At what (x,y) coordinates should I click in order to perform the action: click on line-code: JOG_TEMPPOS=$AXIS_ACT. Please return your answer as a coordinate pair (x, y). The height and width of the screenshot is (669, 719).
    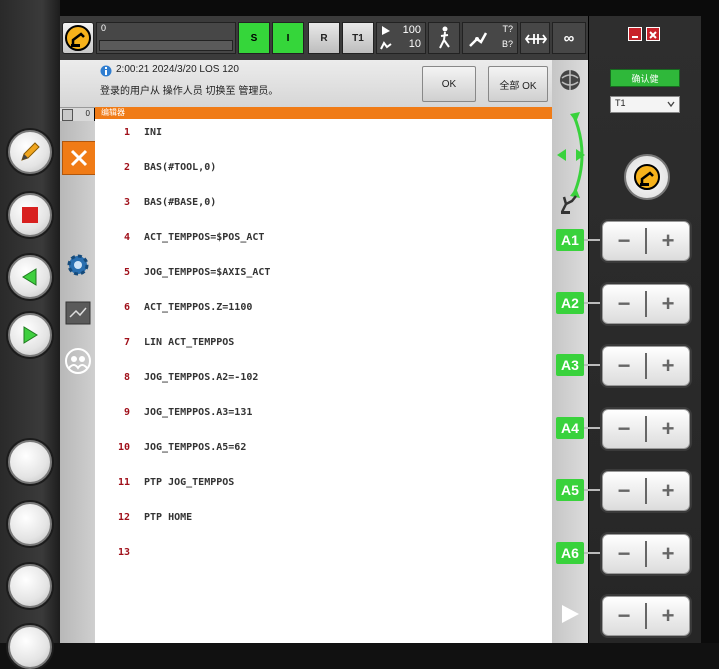
    Looking at the image, I should click on (207, 272).